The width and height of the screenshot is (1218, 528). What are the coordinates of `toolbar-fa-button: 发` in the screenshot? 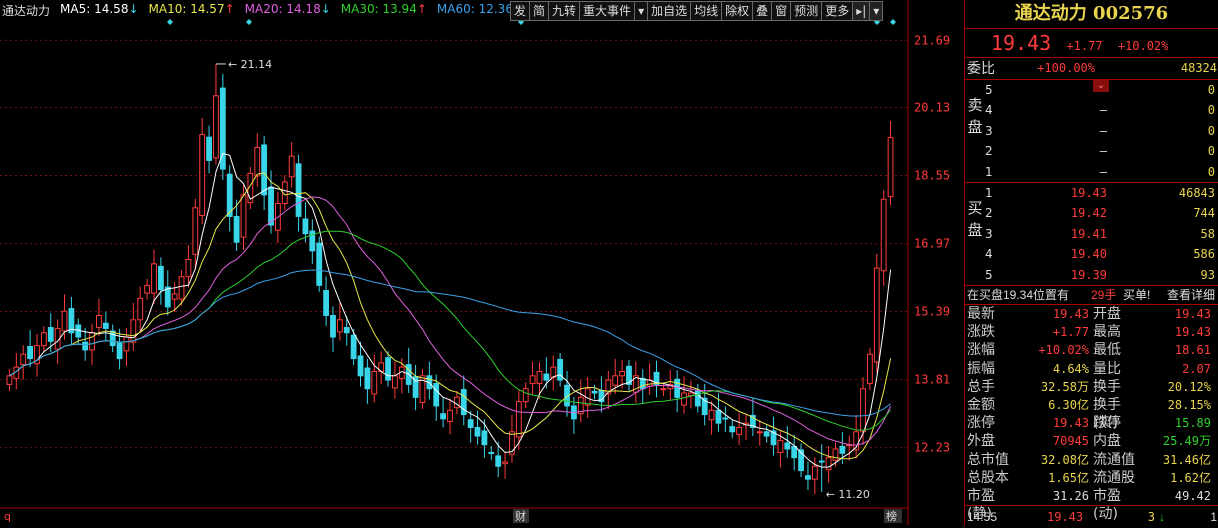 It's located at (520, 11).